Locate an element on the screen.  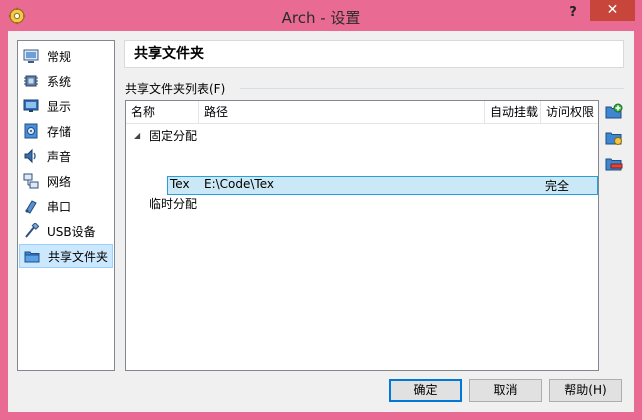
sidebar-item-system: 系统 is located at coordinates (66, 81).